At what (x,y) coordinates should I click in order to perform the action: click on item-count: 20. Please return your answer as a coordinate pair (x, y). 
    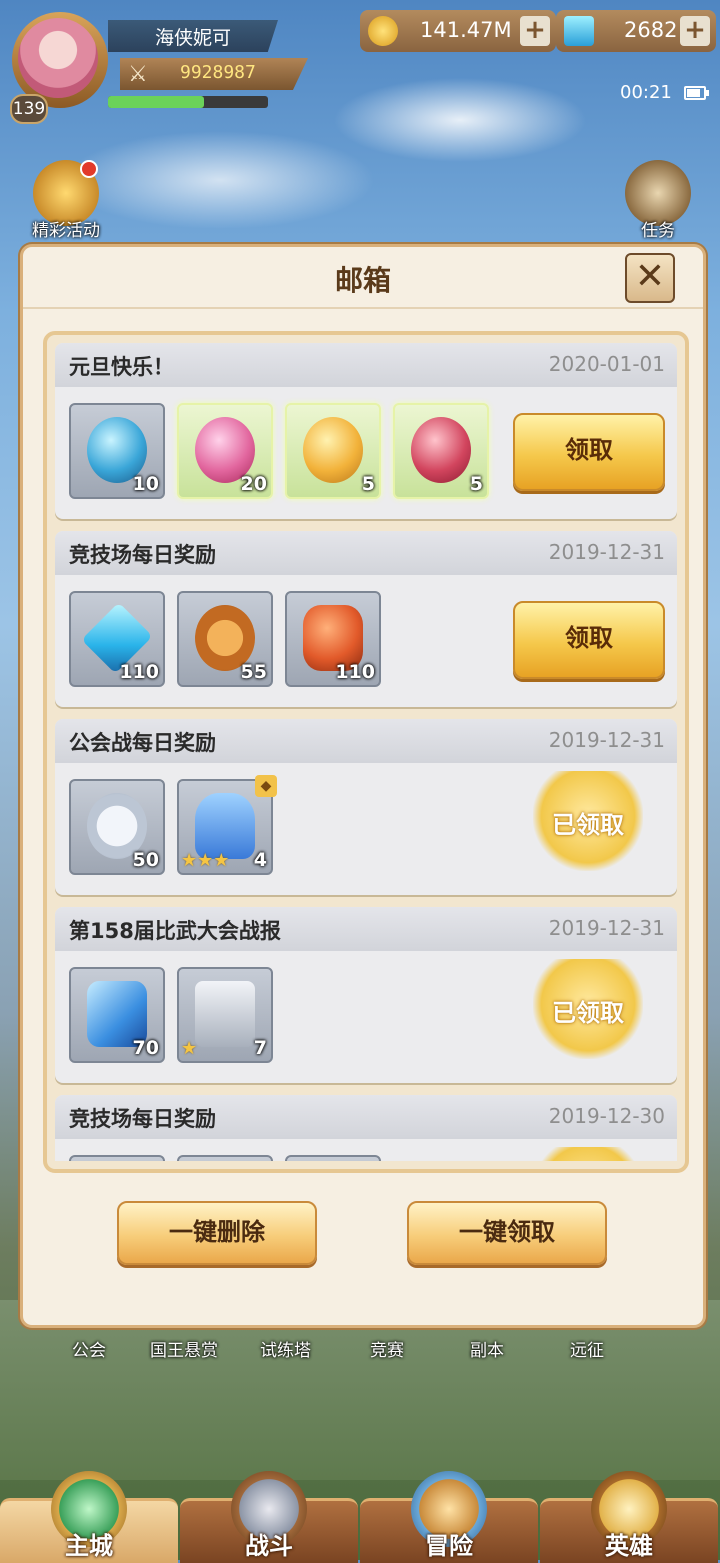
    Looking at the image, I should click on (253, 484).